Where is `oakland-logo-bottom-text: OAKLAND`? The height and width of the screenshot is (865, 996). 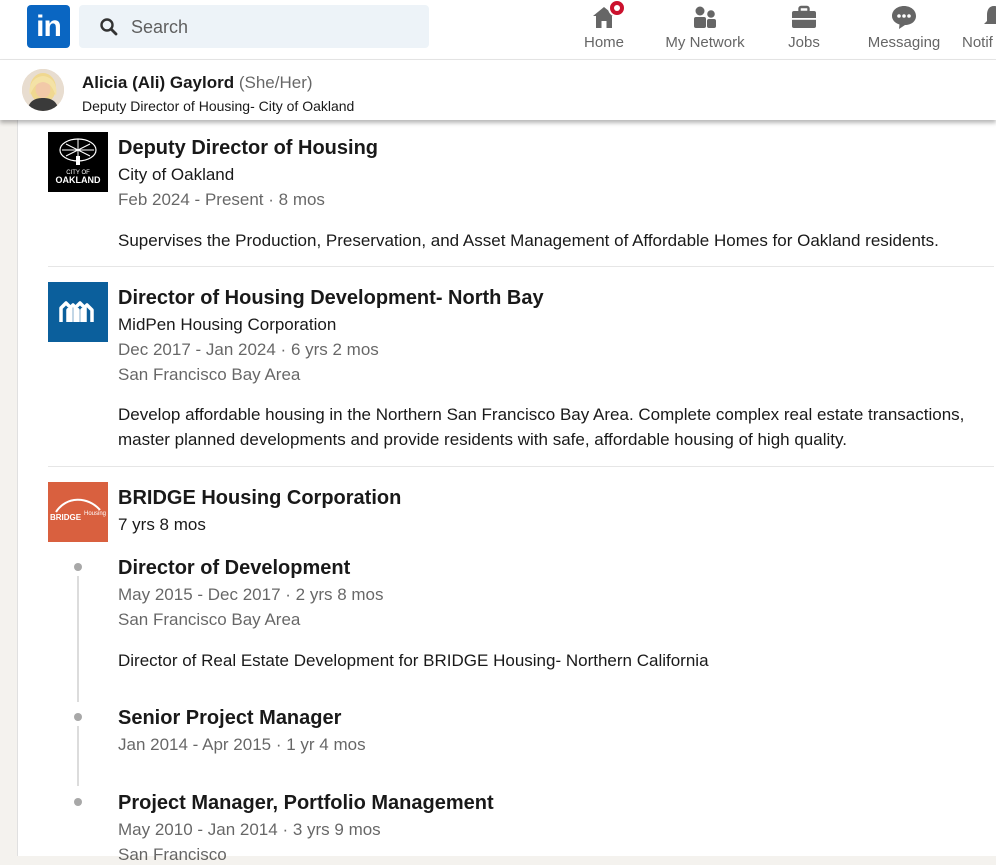 oakland-logo-bottom-text: OAKLAND is located at coordinates (78, 180).